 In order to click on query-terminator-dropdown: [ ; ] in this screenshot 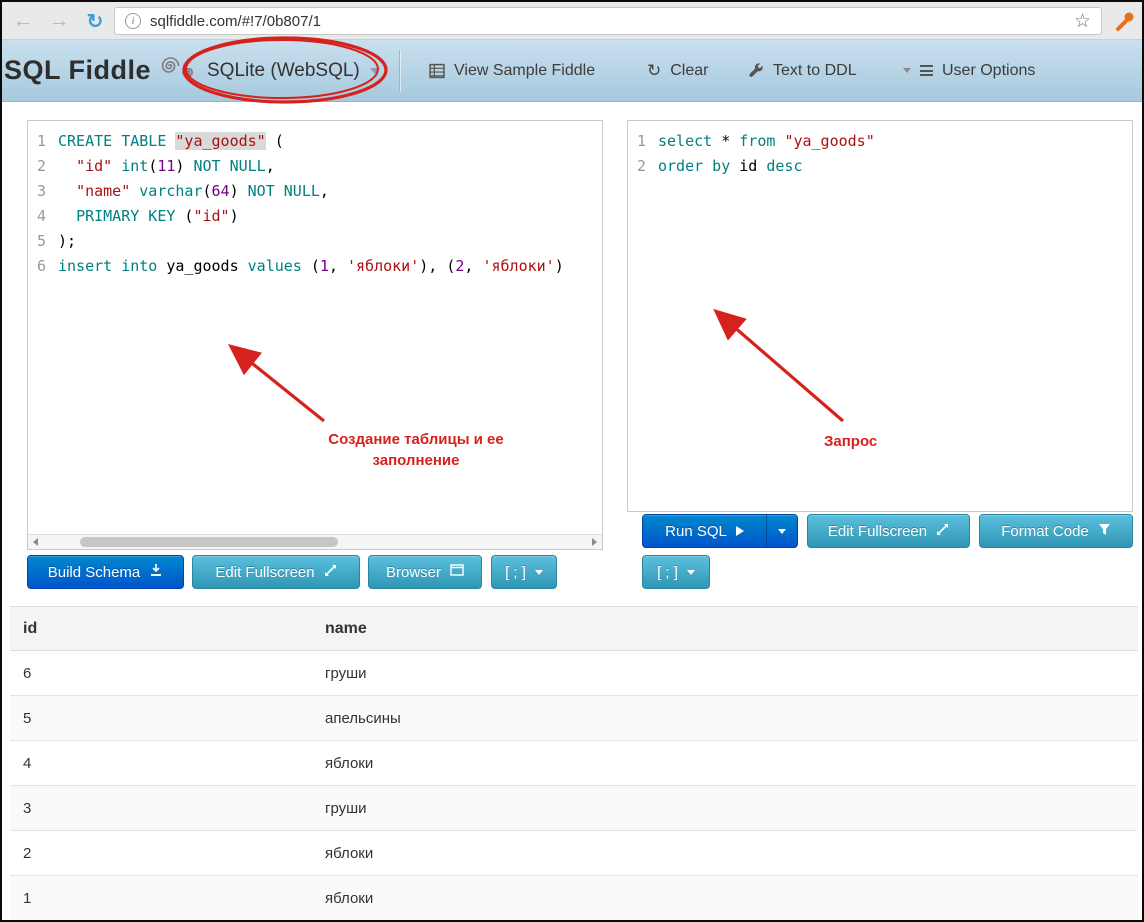, I will do `click(676, 572)`.